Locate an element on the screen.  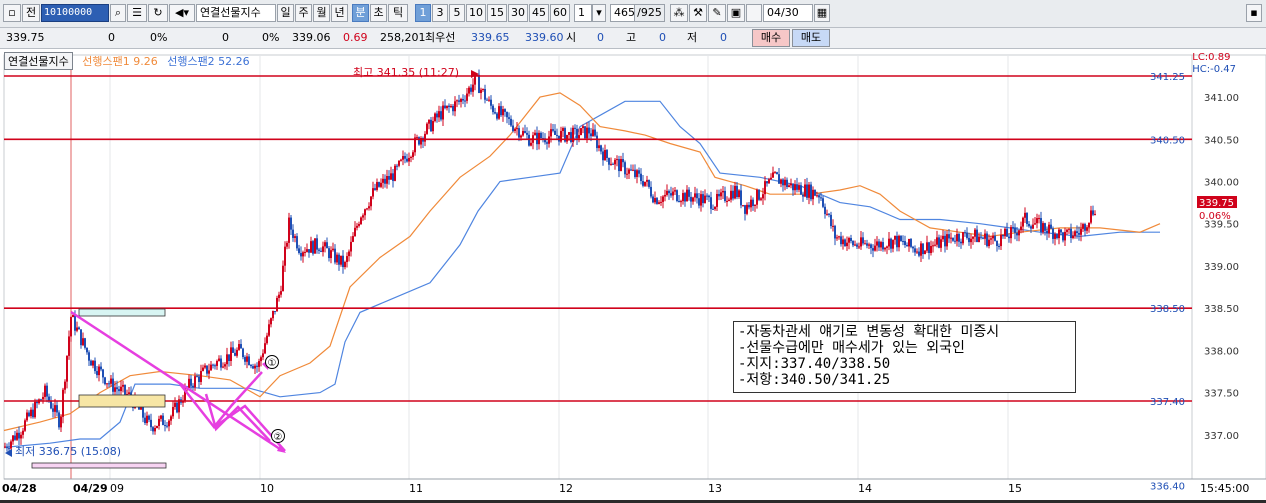
count-input: 465 is located at coordinates (622, 13).